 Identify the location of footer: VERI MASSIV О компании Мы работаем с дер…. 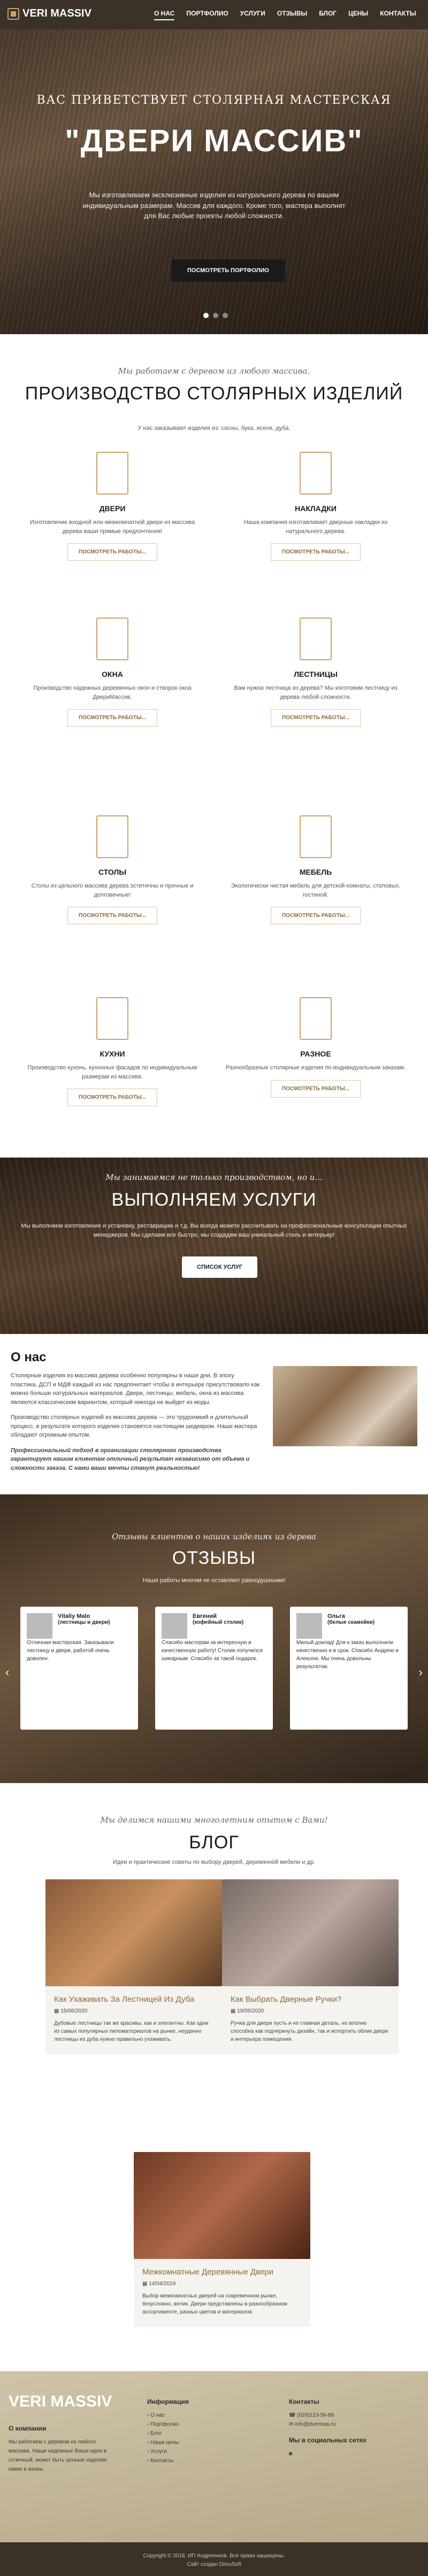
(214, 2456).